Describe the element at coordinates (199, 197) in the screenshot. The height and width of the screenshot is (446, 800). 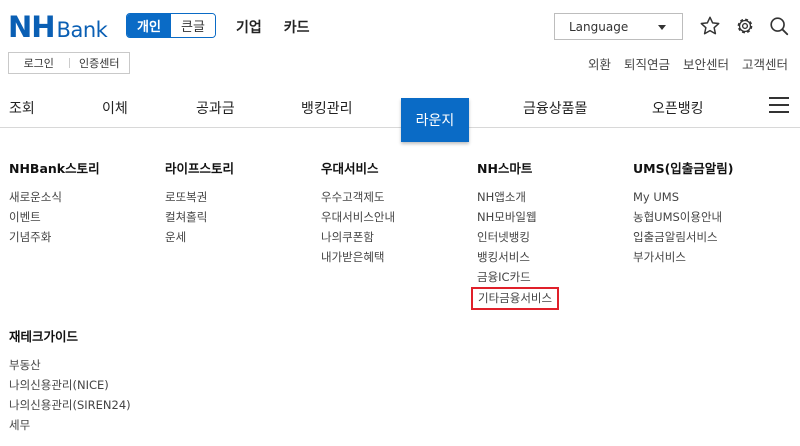
I see `menu-item: 로또복권` at that location.